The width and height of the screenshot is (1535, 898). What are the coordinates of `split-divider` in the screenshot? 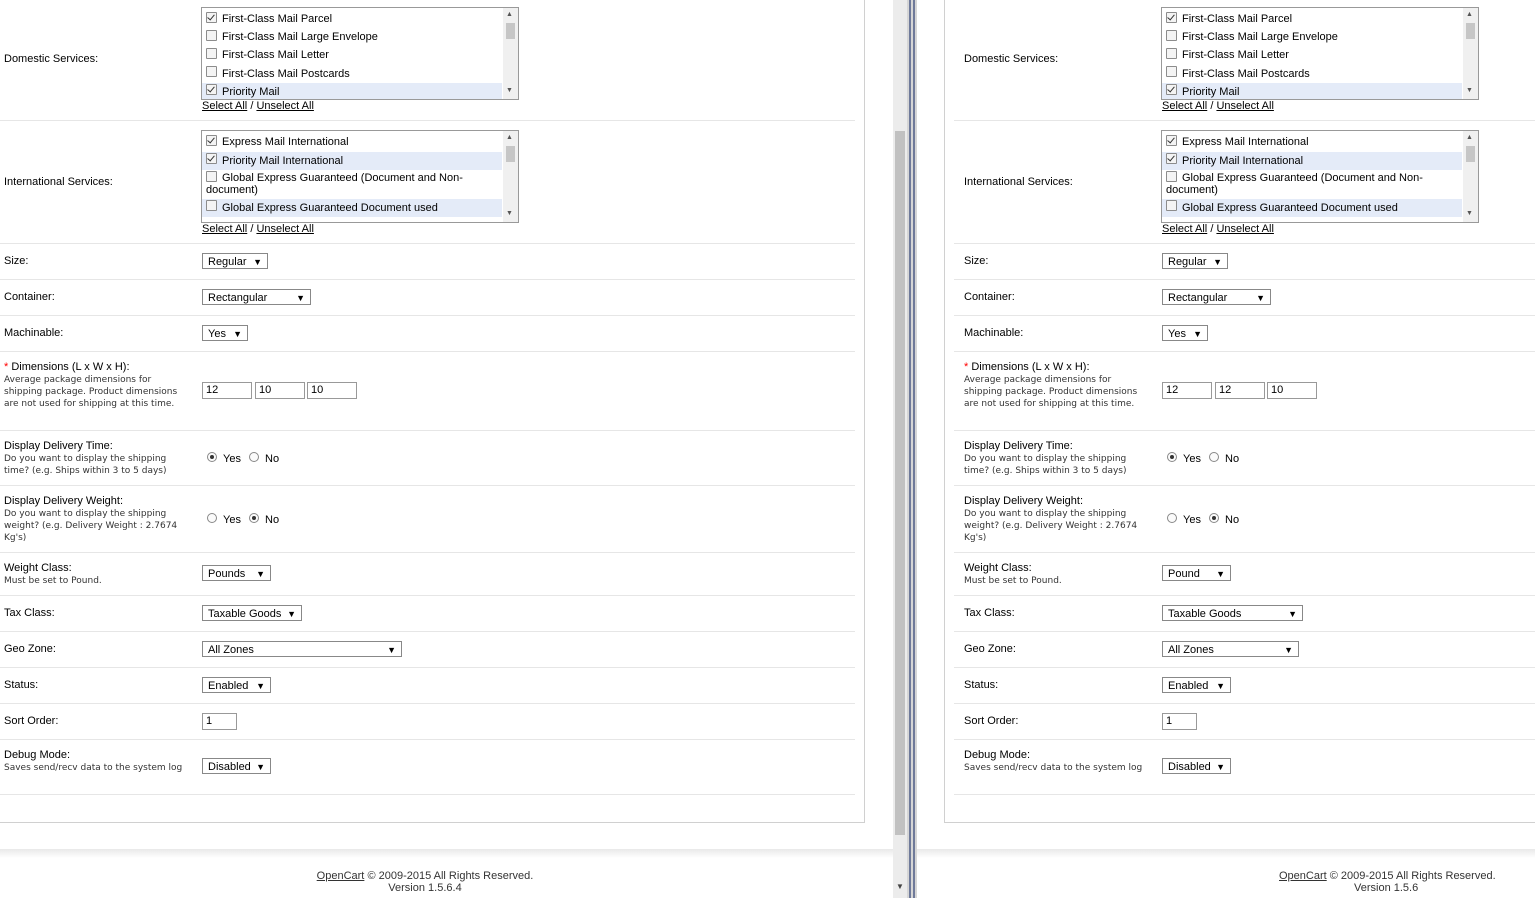 It's located at (912, 449).